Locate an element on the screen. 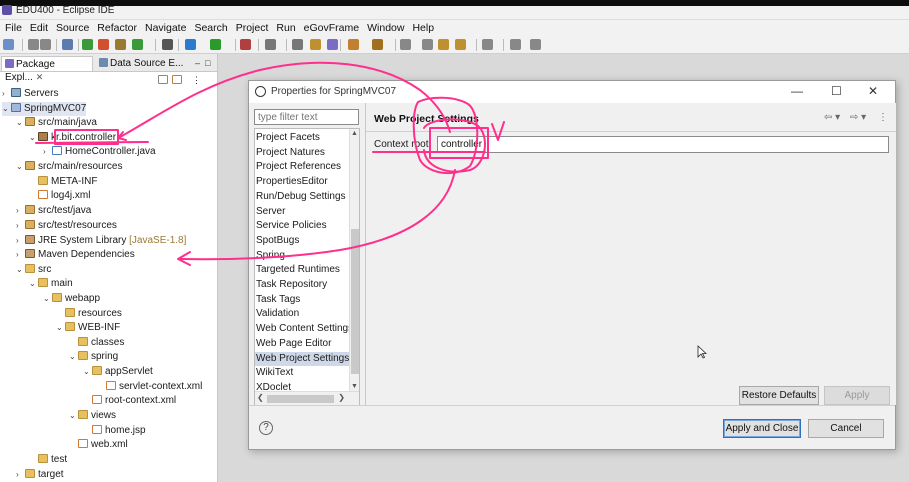 This screenshot has height=482, width=909. menu-item: Navigate is located at coordinates (166, 28).